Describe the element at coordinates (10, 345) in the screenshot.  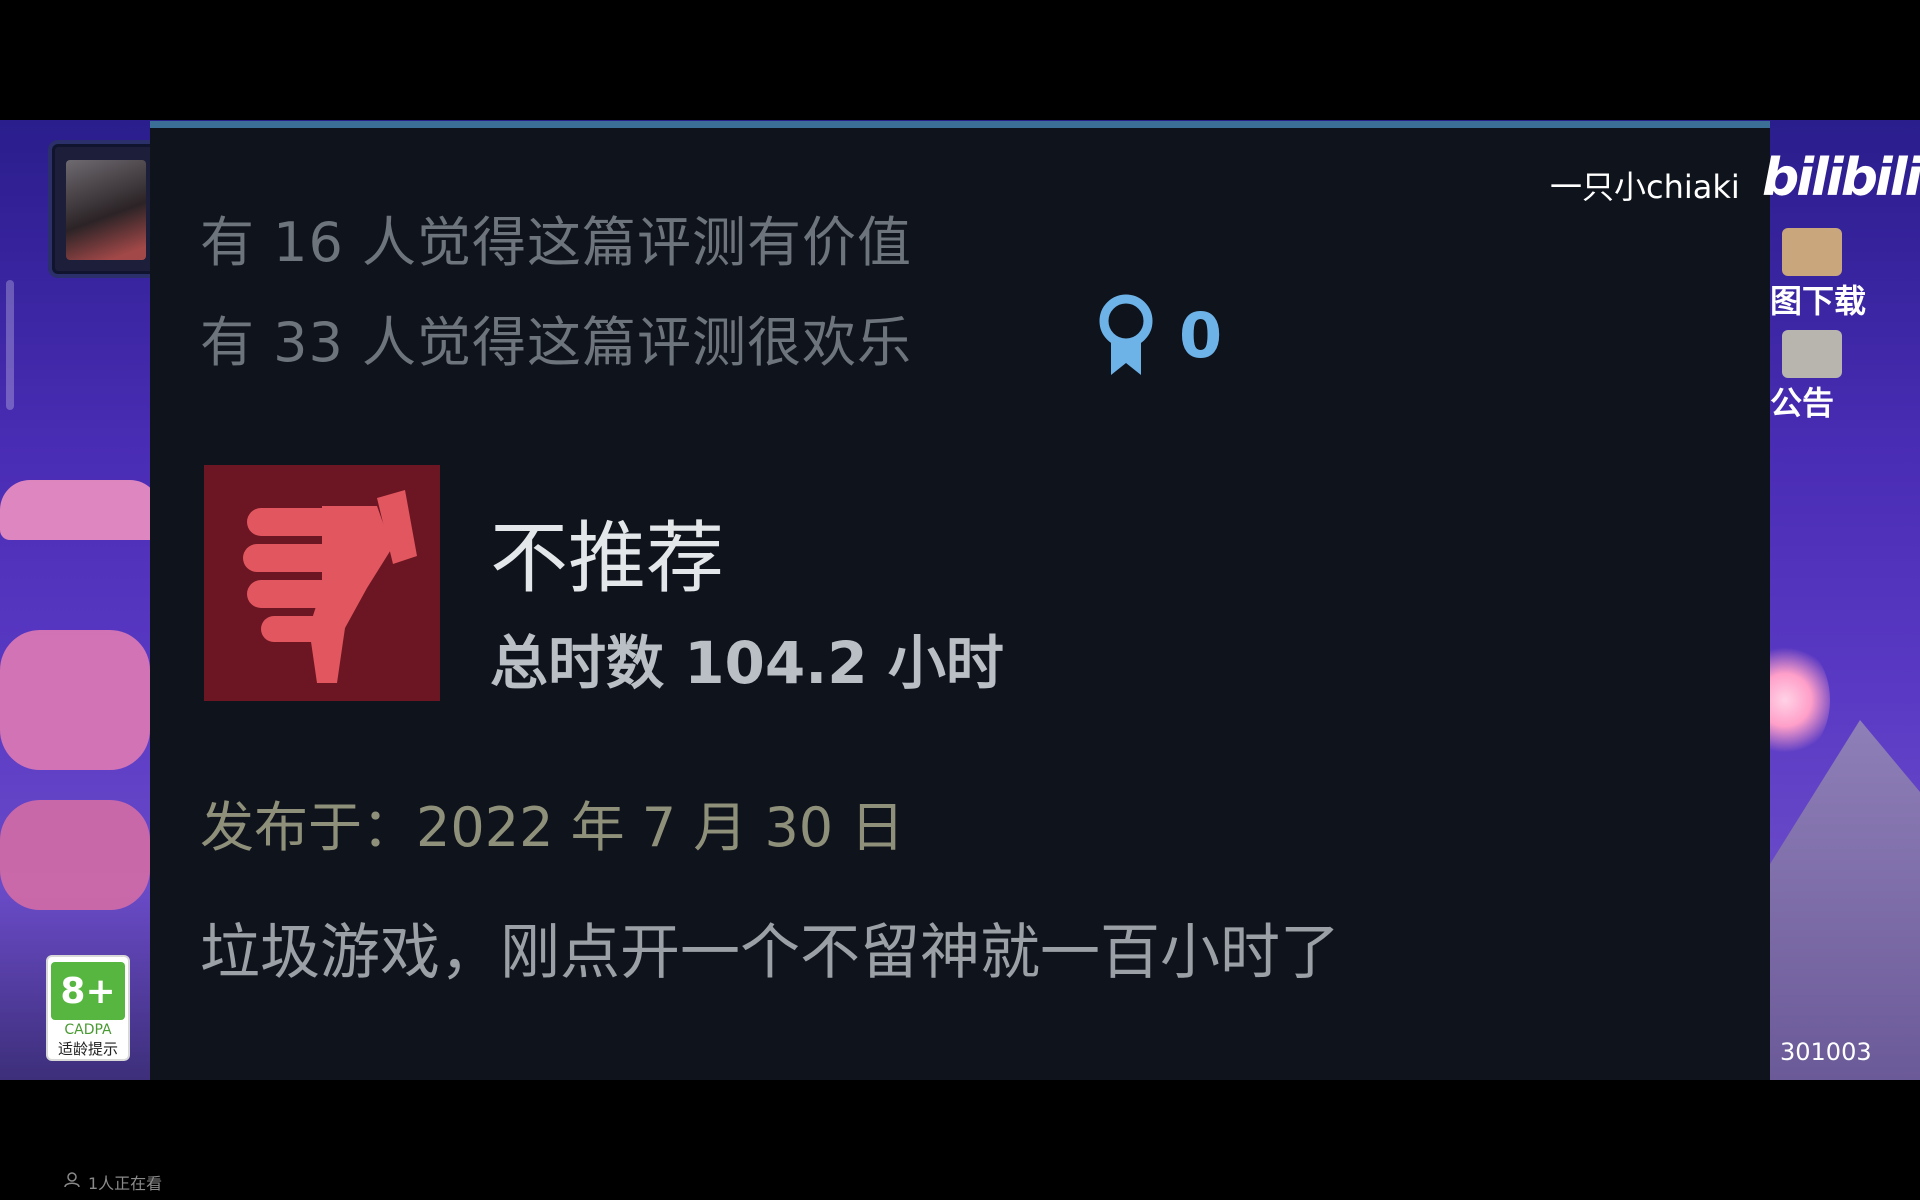
I see `decorative-stroke` at that location.